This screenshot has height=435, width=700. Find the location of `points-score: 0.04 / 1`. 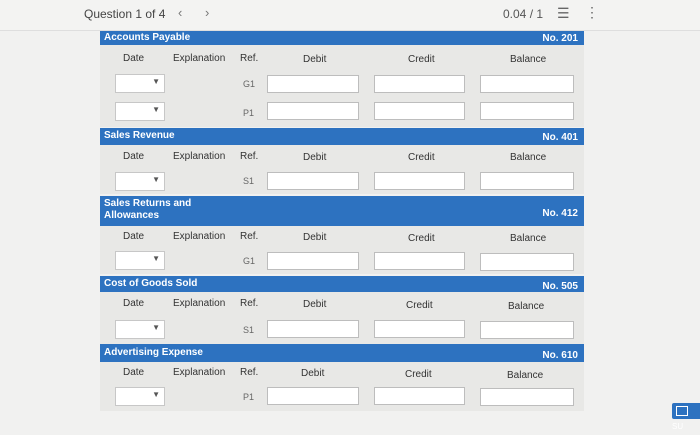

points-score: 0.04 / 1 is located at coordinates (523, 14).